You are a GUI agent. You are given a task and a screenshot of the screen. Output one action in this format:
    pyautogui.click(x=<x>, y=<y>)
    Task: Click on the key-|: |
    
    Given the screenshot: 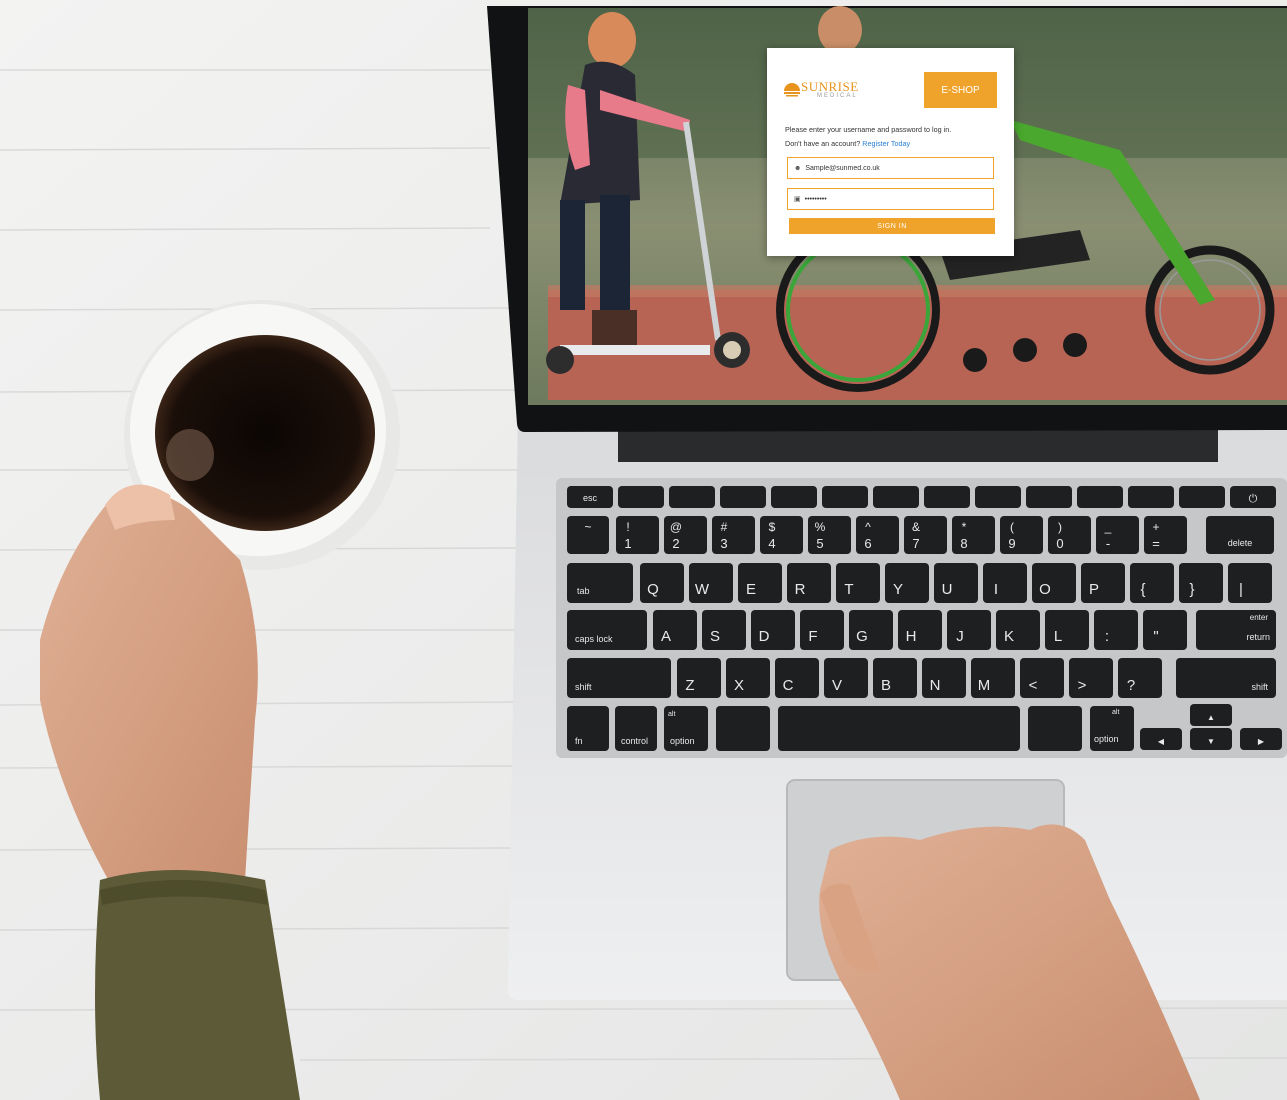 What is the action you would take?
    pyautogui.click(x=1250, y=583)
    